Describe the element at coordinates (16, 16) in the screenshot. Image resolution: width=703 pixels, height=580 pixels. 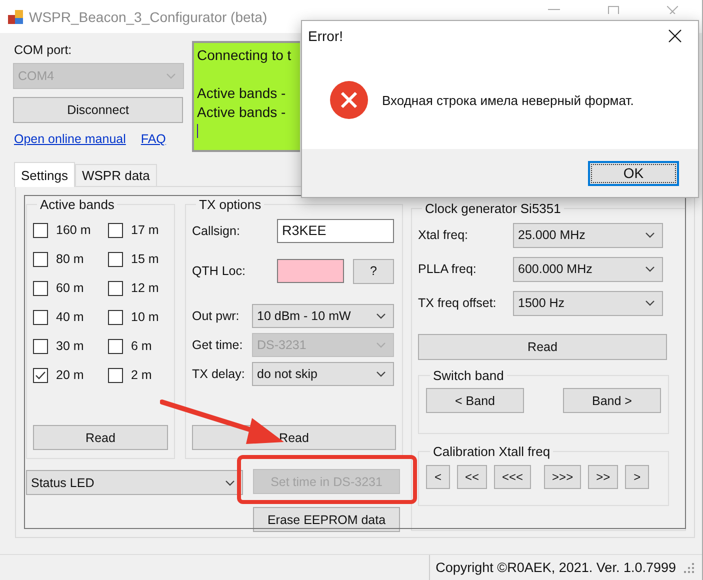
I see `app-icon` at that location.